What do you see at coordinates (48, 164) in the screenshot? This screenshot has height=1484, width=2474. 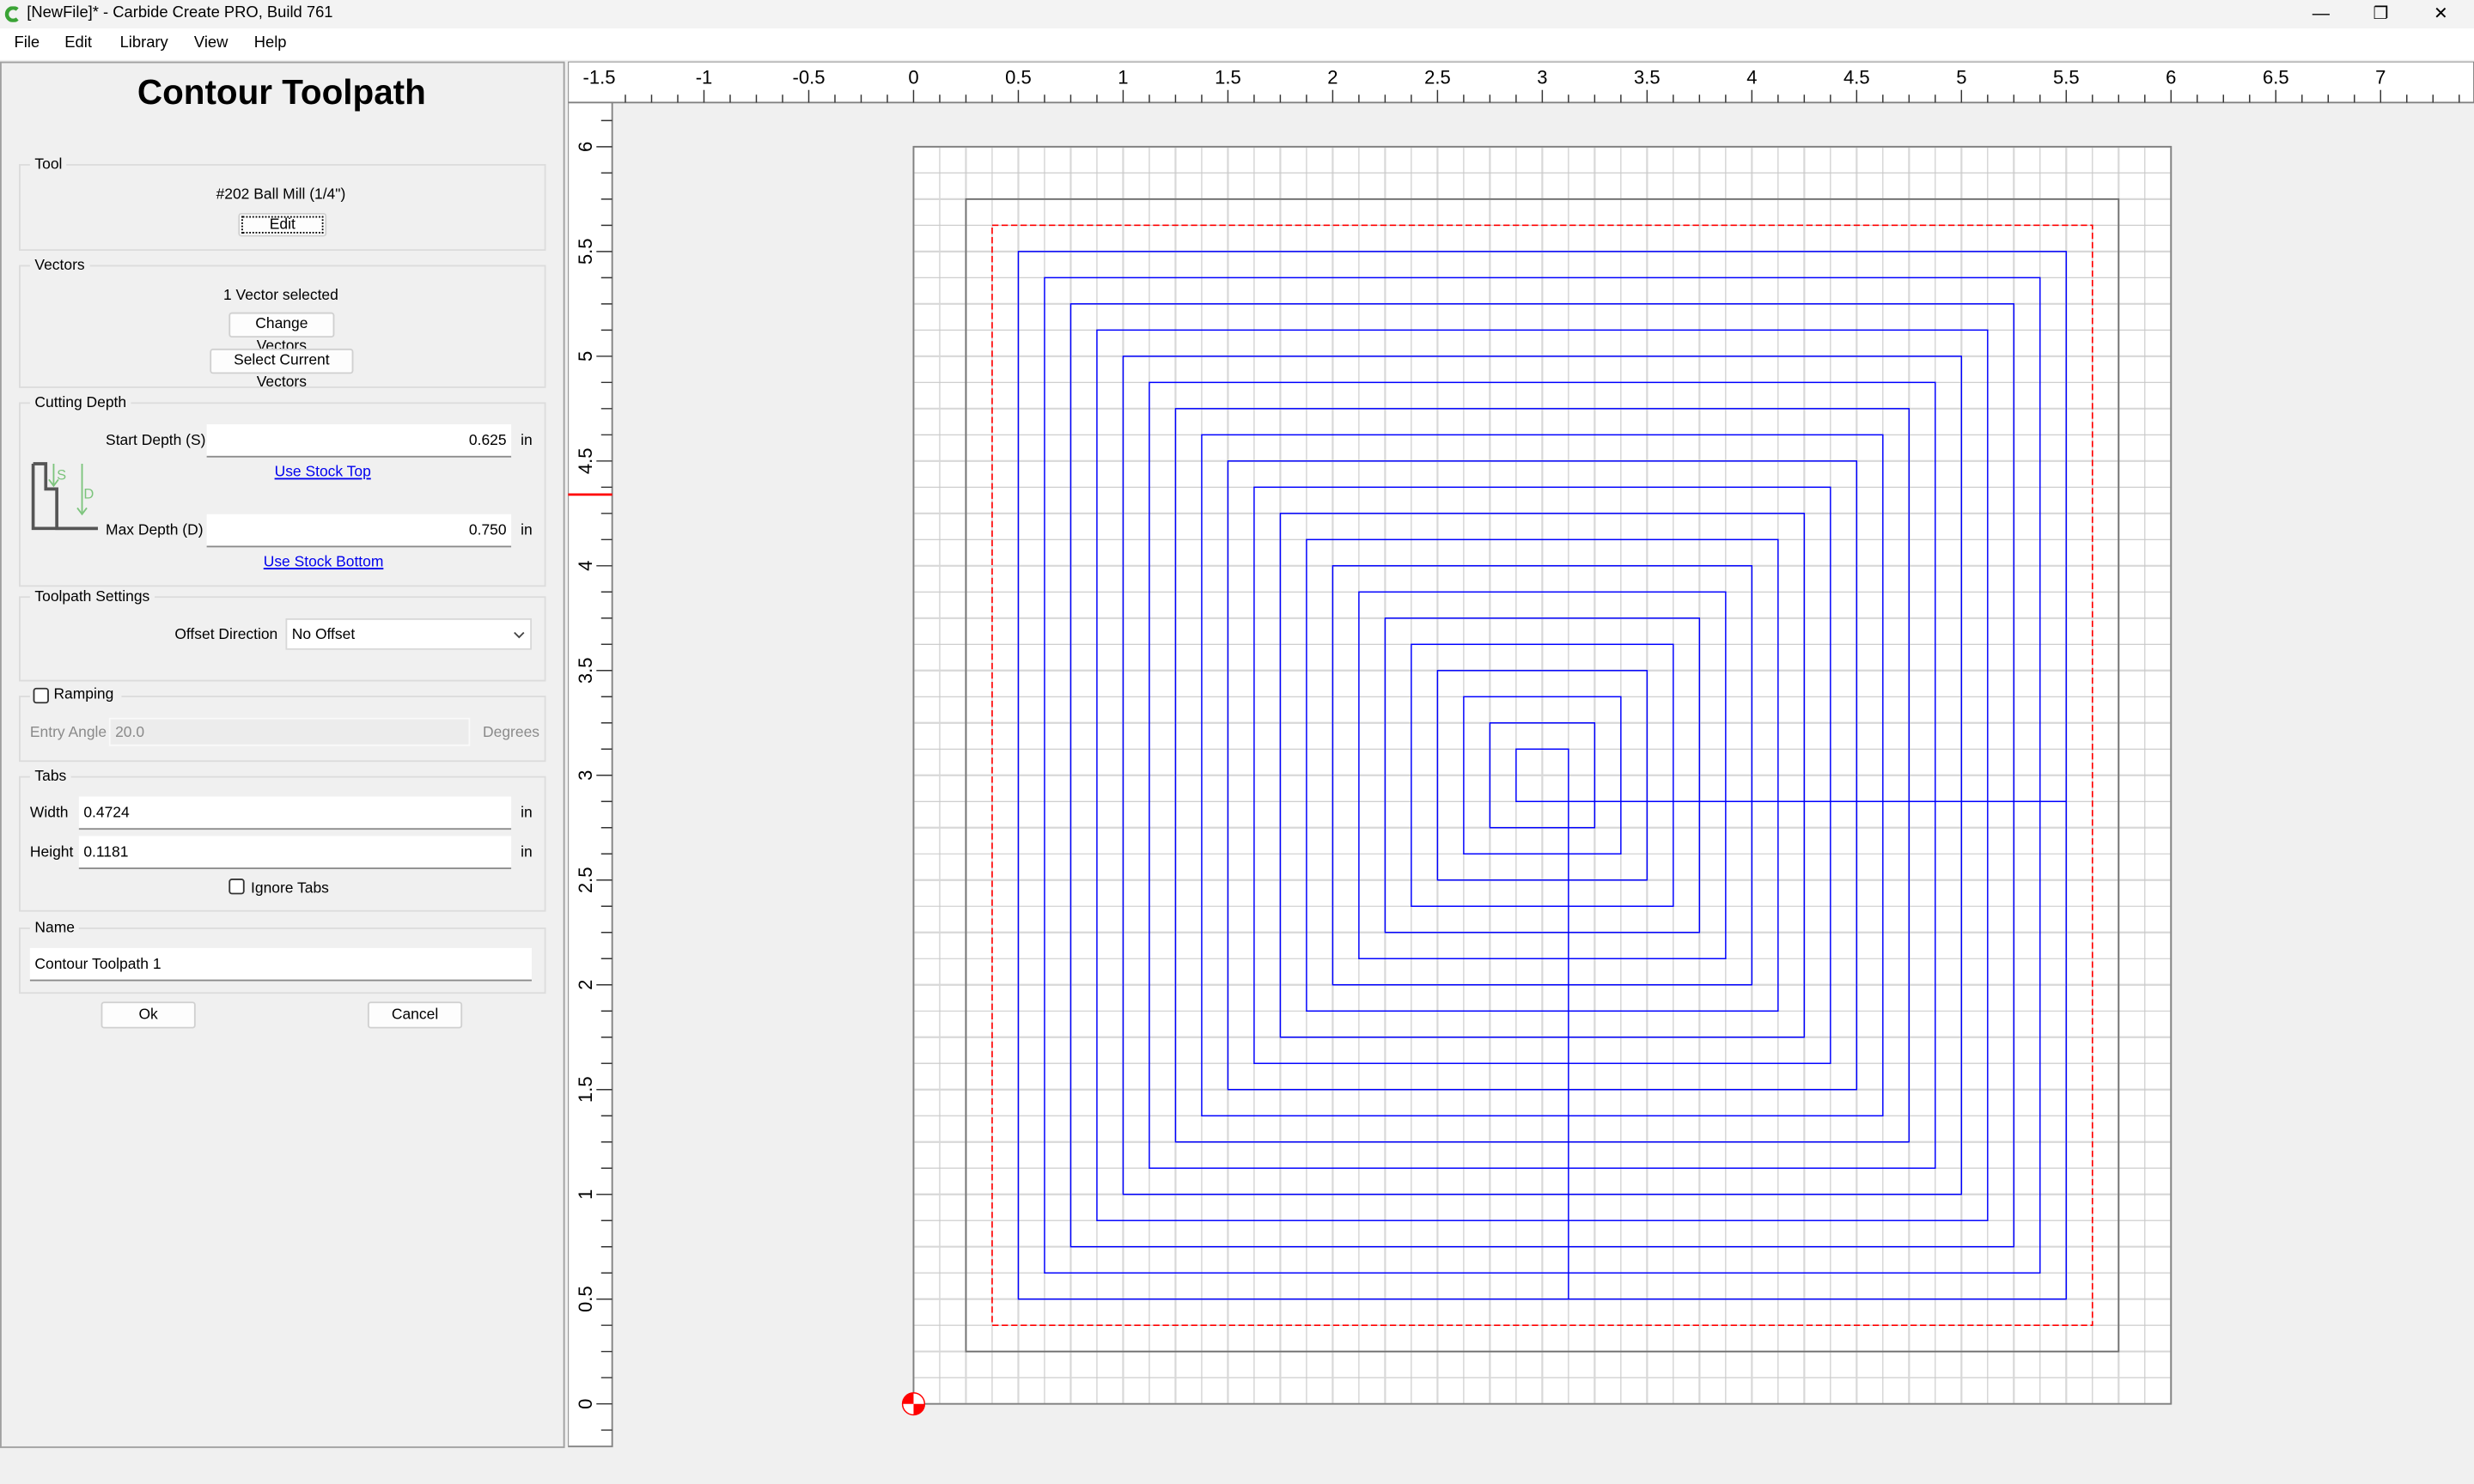 I see `tool-group-label: Tool` at bounding box center [48, 164].